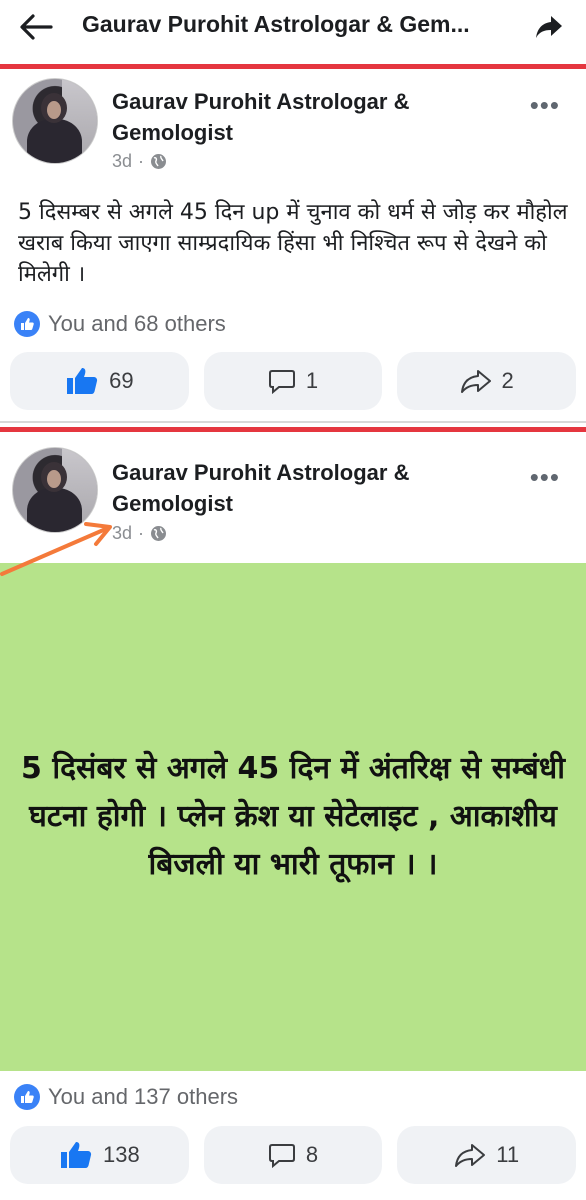 Image resolution: width=586 pixels, height=1200 pixels. I want to click on reaction-text: You and 137 others, so click(143, 1096).